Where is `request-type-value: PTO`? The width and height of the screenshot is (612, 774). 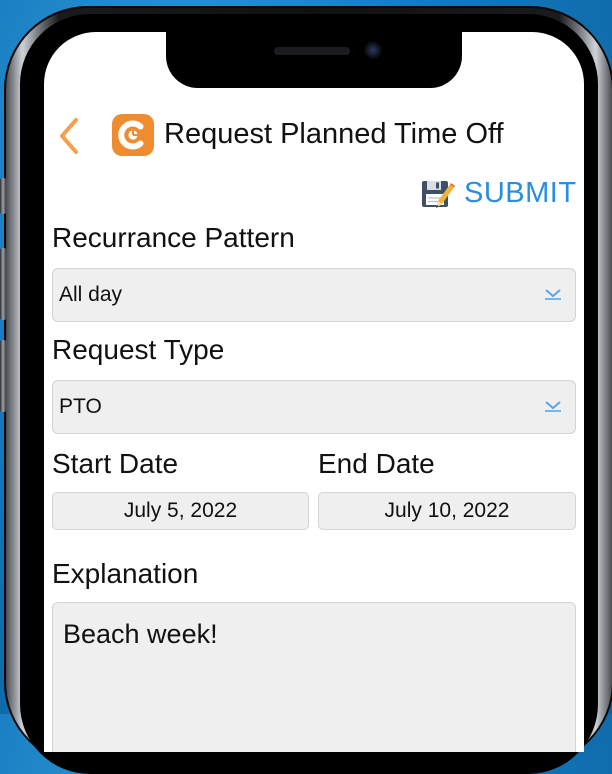 request-type-value: PTO is located at coordinates (80, 406).